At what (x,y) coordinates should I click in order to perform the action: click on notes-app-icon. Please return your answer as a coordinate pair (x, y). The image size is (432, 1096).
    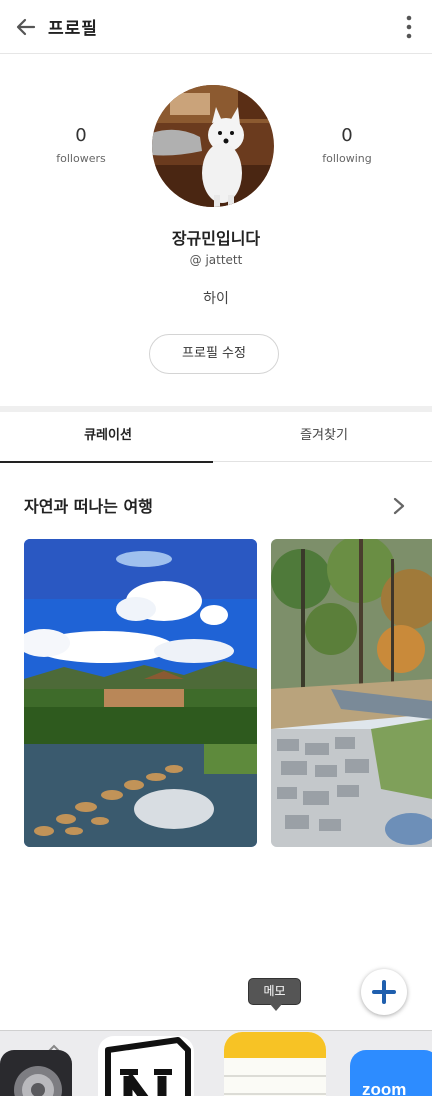
    Looking at the image, I should click on (275, 1064).